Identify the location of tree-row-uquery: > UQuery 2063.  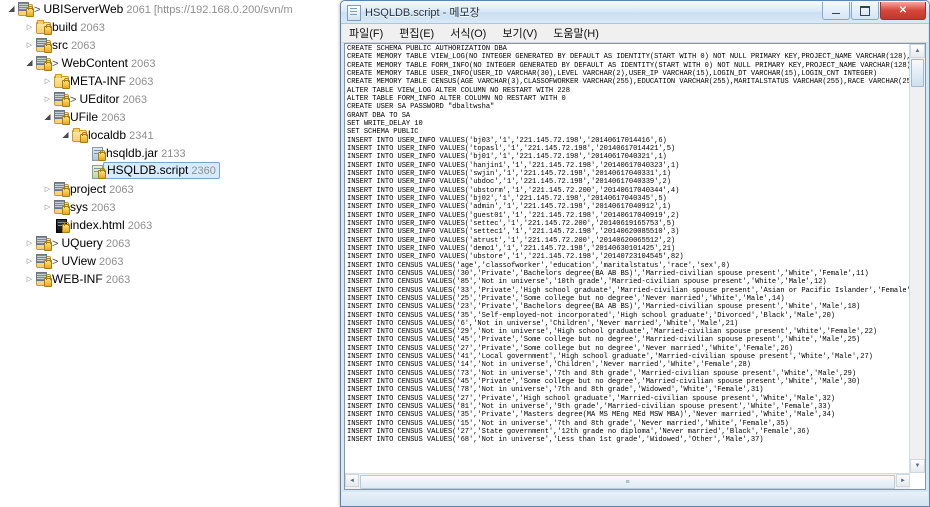
(170, 243).